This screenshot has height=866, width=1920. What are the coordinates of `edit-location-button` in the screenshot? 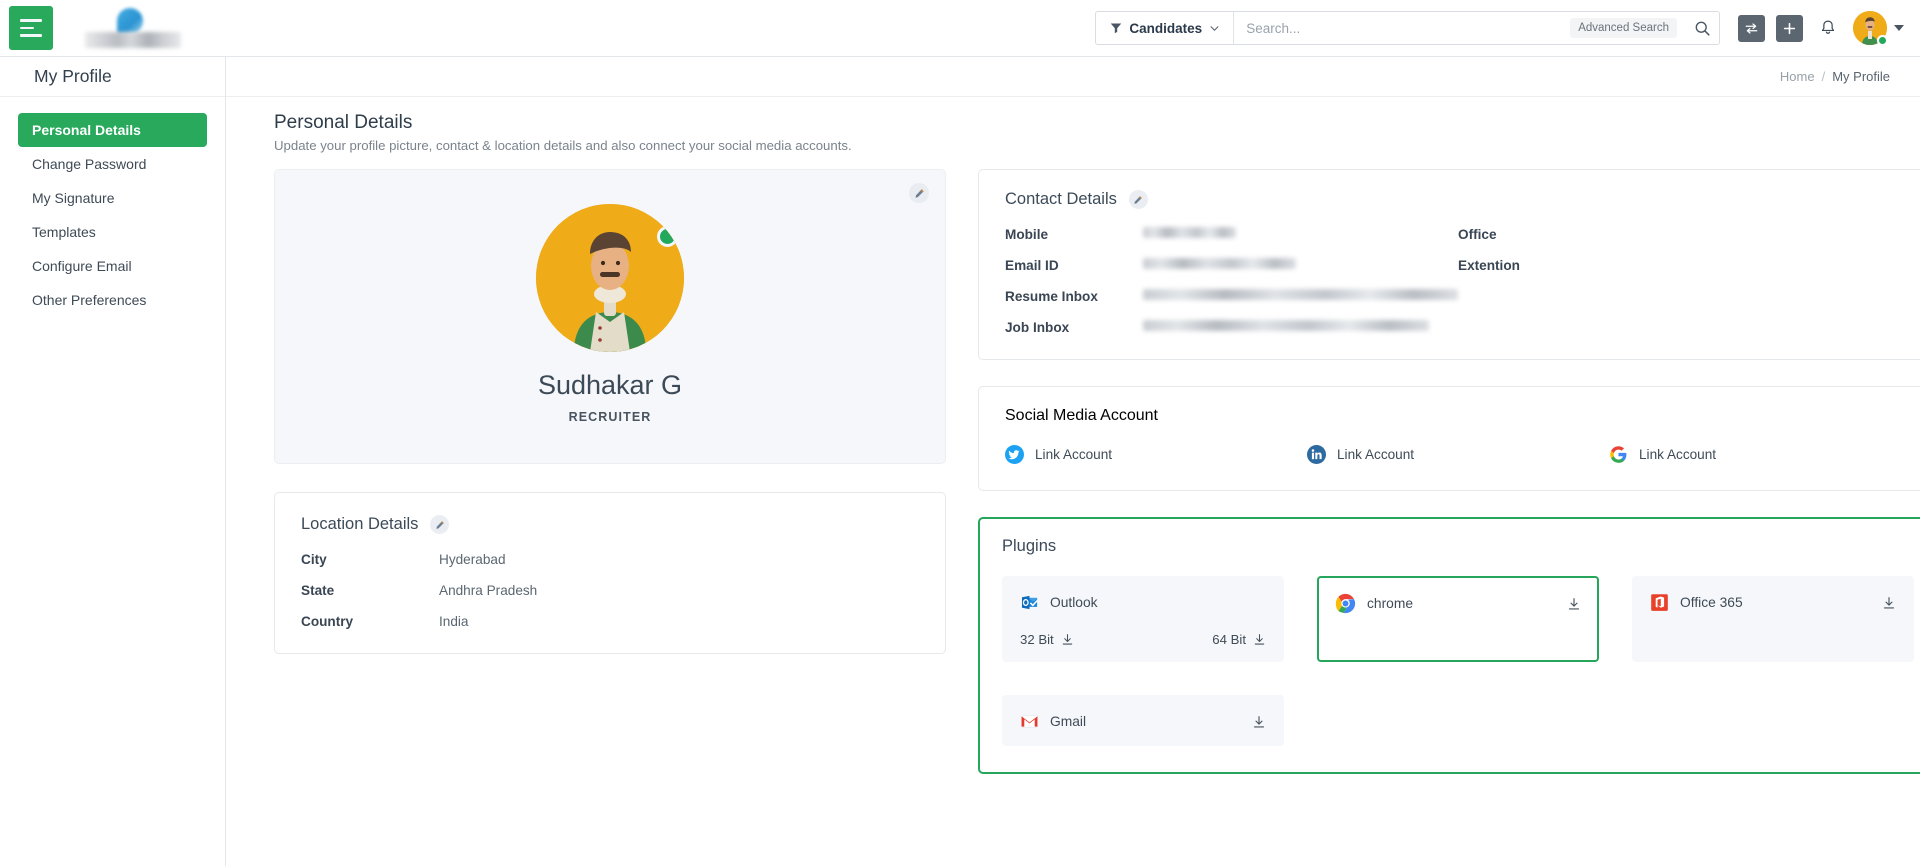 It's located at (440, 524).